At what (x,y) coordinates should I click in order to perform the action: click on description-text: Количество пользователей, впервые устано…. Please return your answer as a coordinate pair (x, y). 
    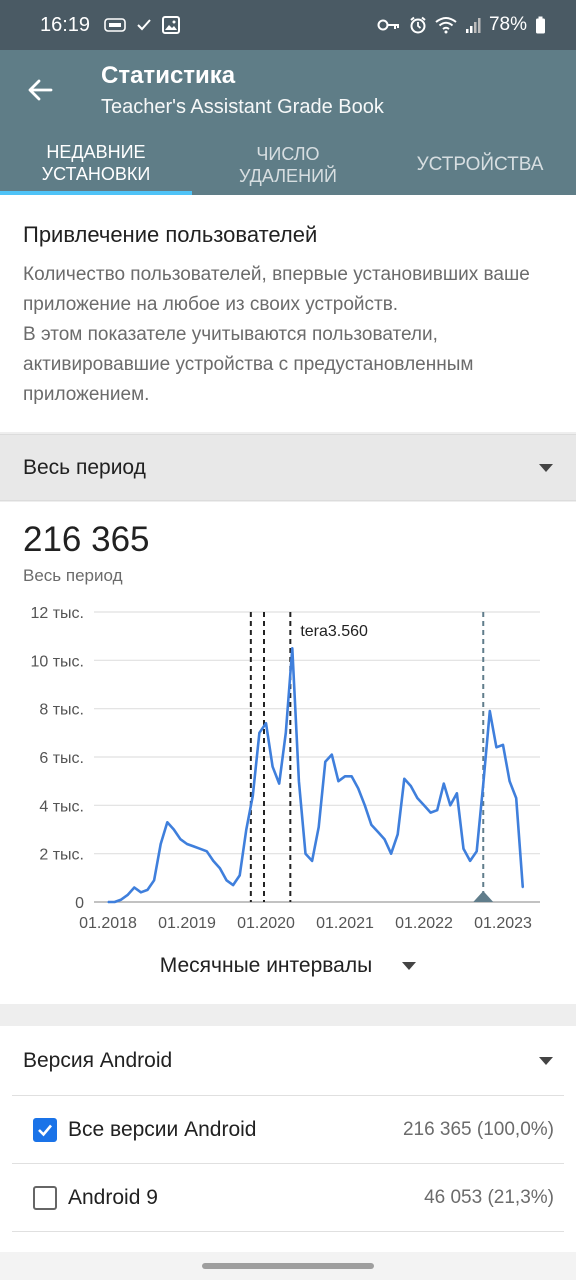
    Looking at the image, I should click on (288, 335).